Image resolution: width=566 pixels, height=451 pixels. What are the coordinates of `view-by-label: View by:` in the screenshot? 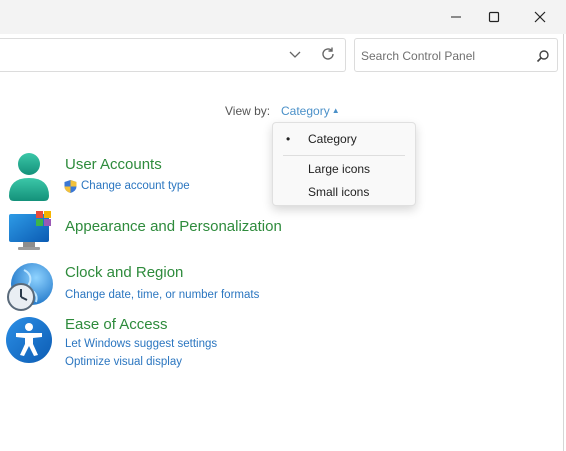 It's located at (248, 111).